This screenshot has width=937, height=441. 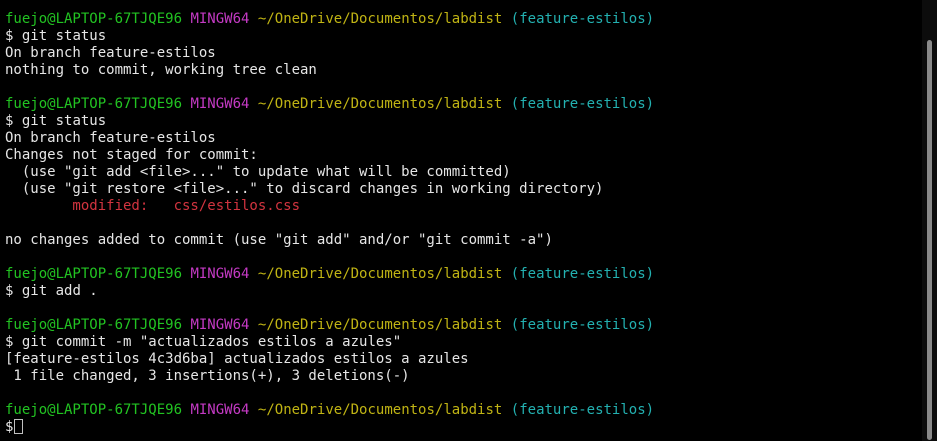 I want to click on text-cursor, so click(x=19, y=426).